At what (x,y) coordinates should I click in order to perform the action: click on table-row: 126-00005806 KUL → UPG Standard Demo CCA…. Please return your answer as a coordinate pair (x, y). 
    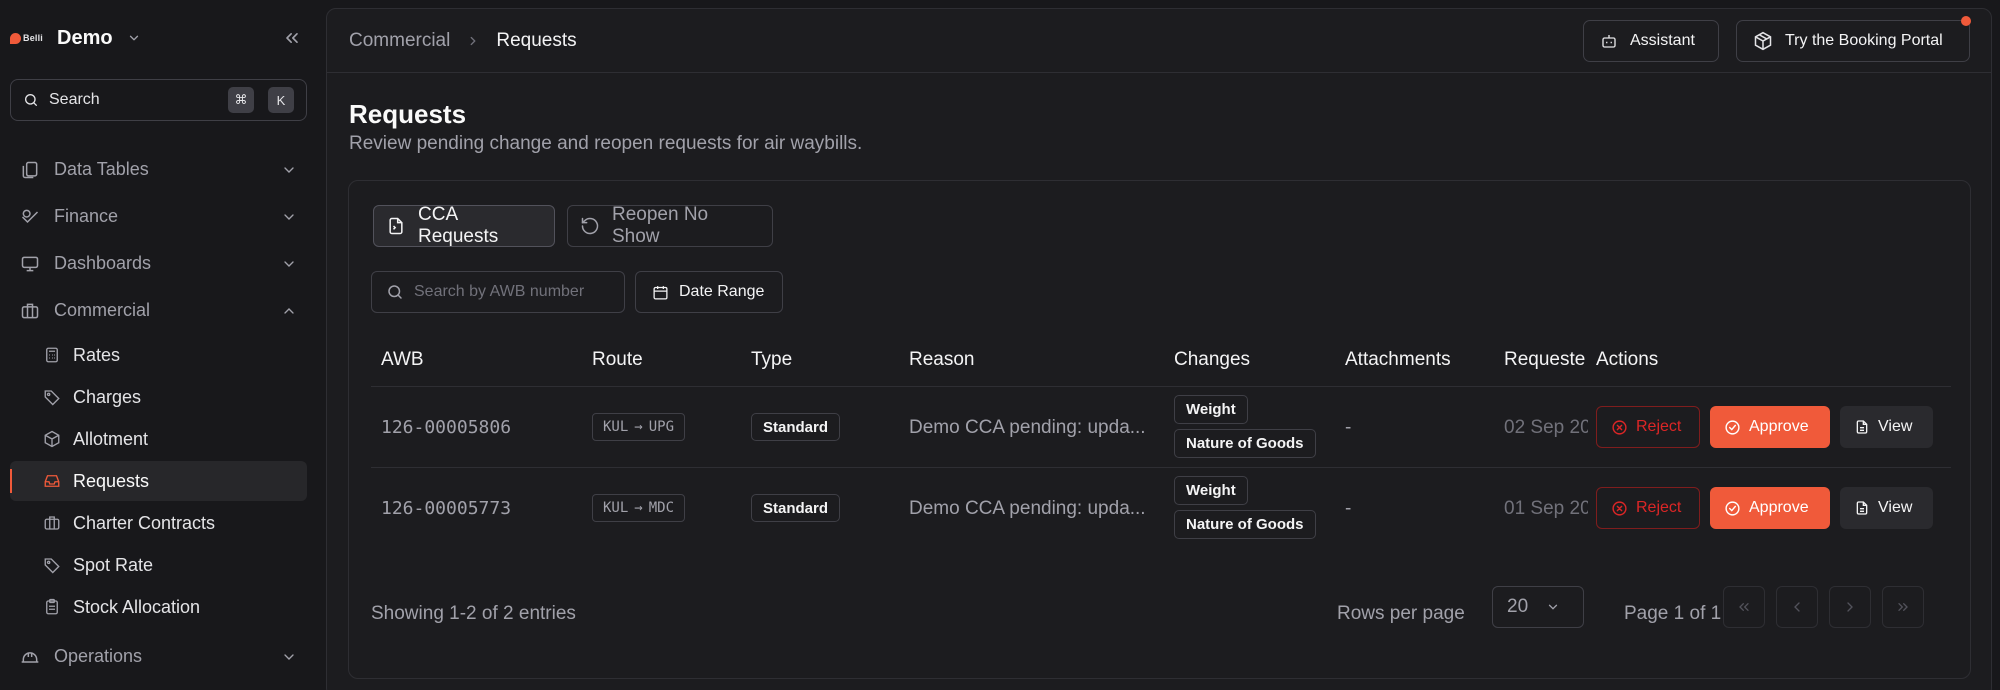
    Looking at the image, I should click on (1161, 427).